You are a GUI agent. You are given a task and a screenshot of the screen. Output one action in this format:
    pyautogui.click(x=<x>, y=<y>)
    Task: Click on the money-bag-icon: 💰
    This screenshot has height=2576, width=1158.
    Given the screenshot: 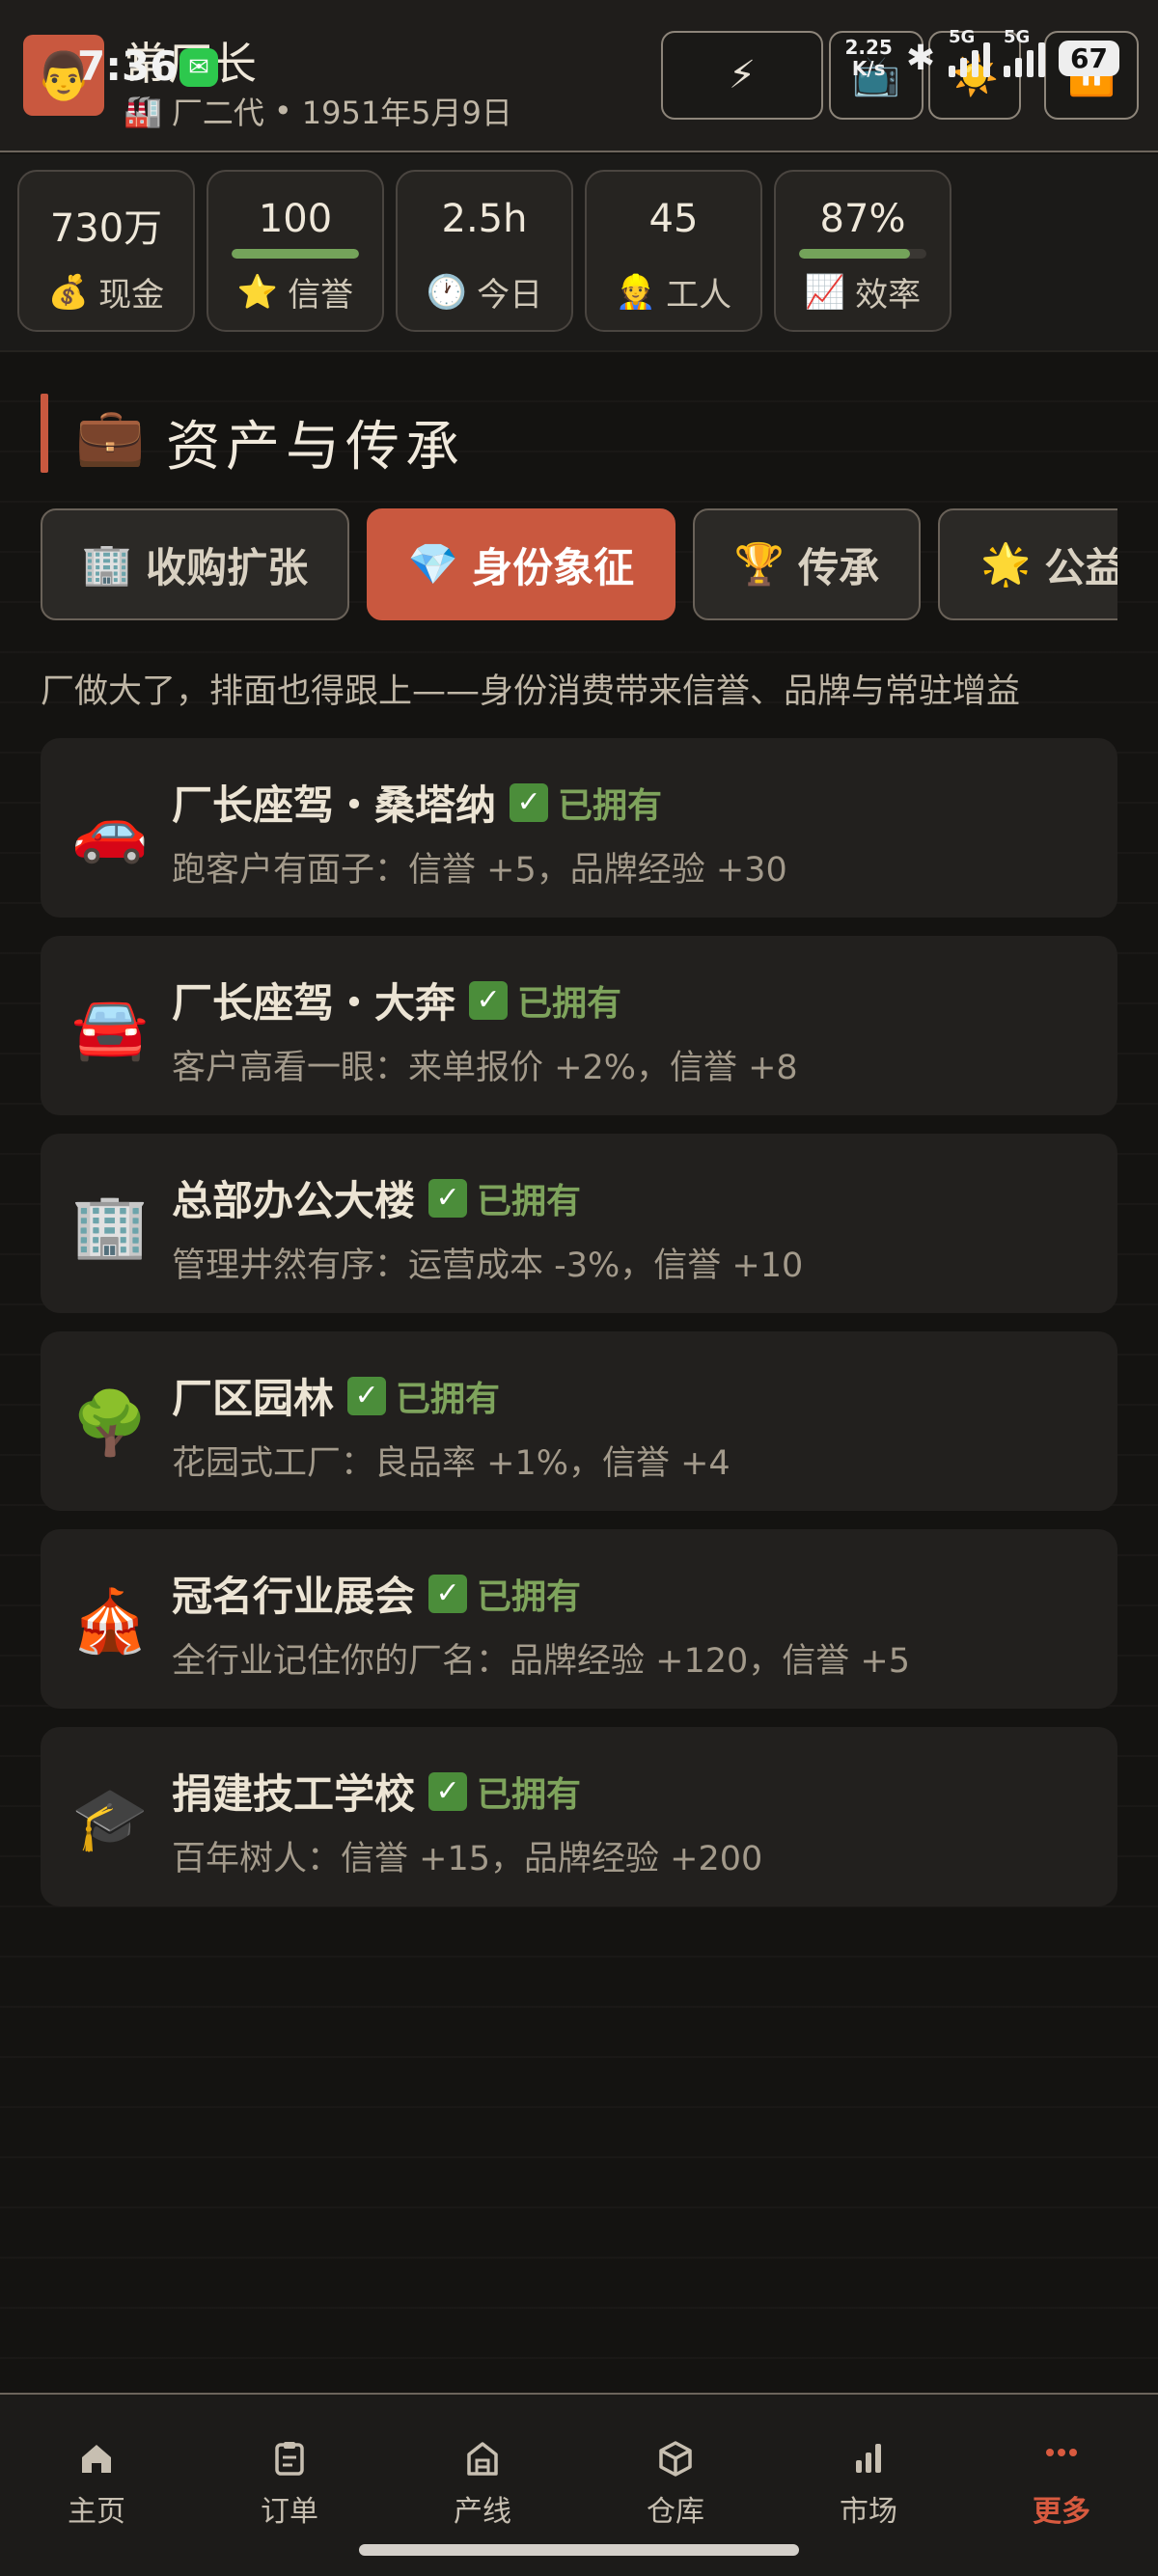 What is the action you would take?
    pyautogui.click(x=68, y=292)
    